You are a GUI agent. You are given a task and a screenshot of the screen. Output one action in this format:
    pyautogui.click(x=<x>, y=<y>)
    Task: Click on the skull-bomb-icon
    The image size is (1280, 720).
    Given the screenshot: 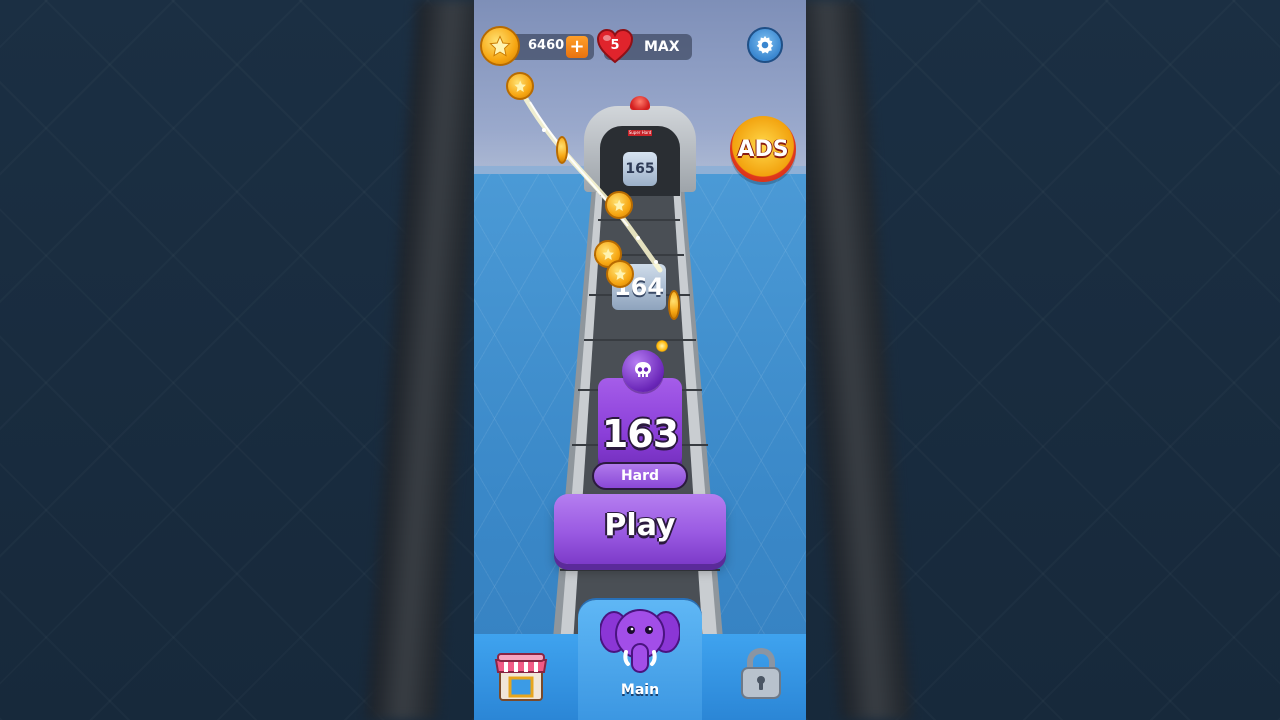 What is the action you would take?
    pyautogui.click(x=643, y=371)
    